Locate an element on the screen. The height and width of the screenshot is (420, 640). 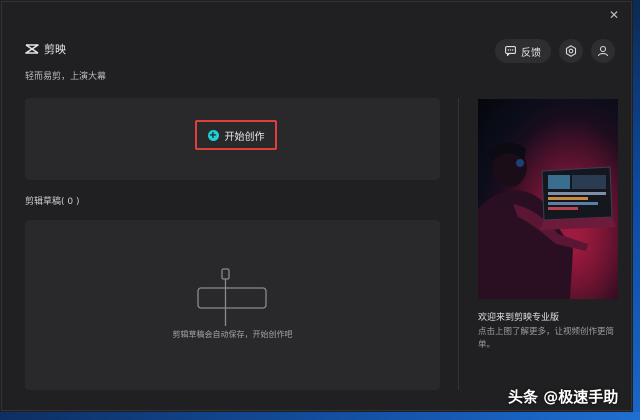
promo-illustration is located at coordinates (548, 199).